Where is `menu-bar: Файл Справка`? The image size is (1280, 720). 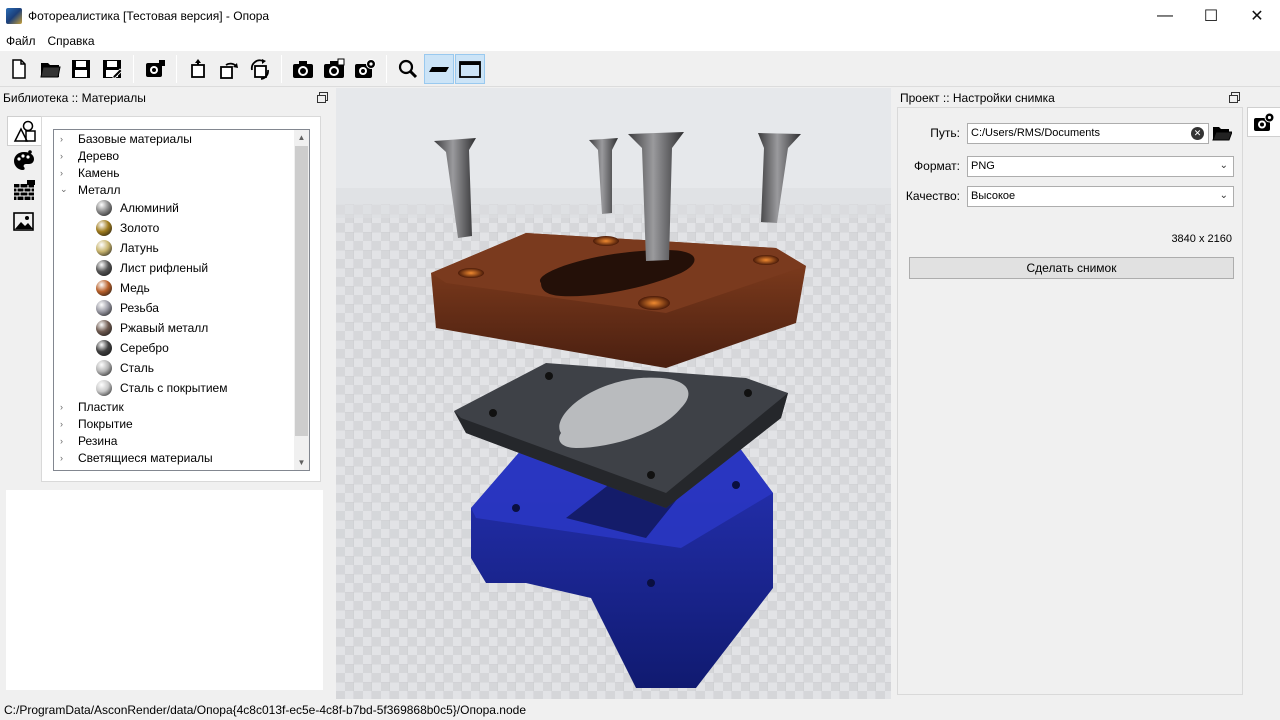
menu-bar: Файл Справка is located at coordinates (640, 41).